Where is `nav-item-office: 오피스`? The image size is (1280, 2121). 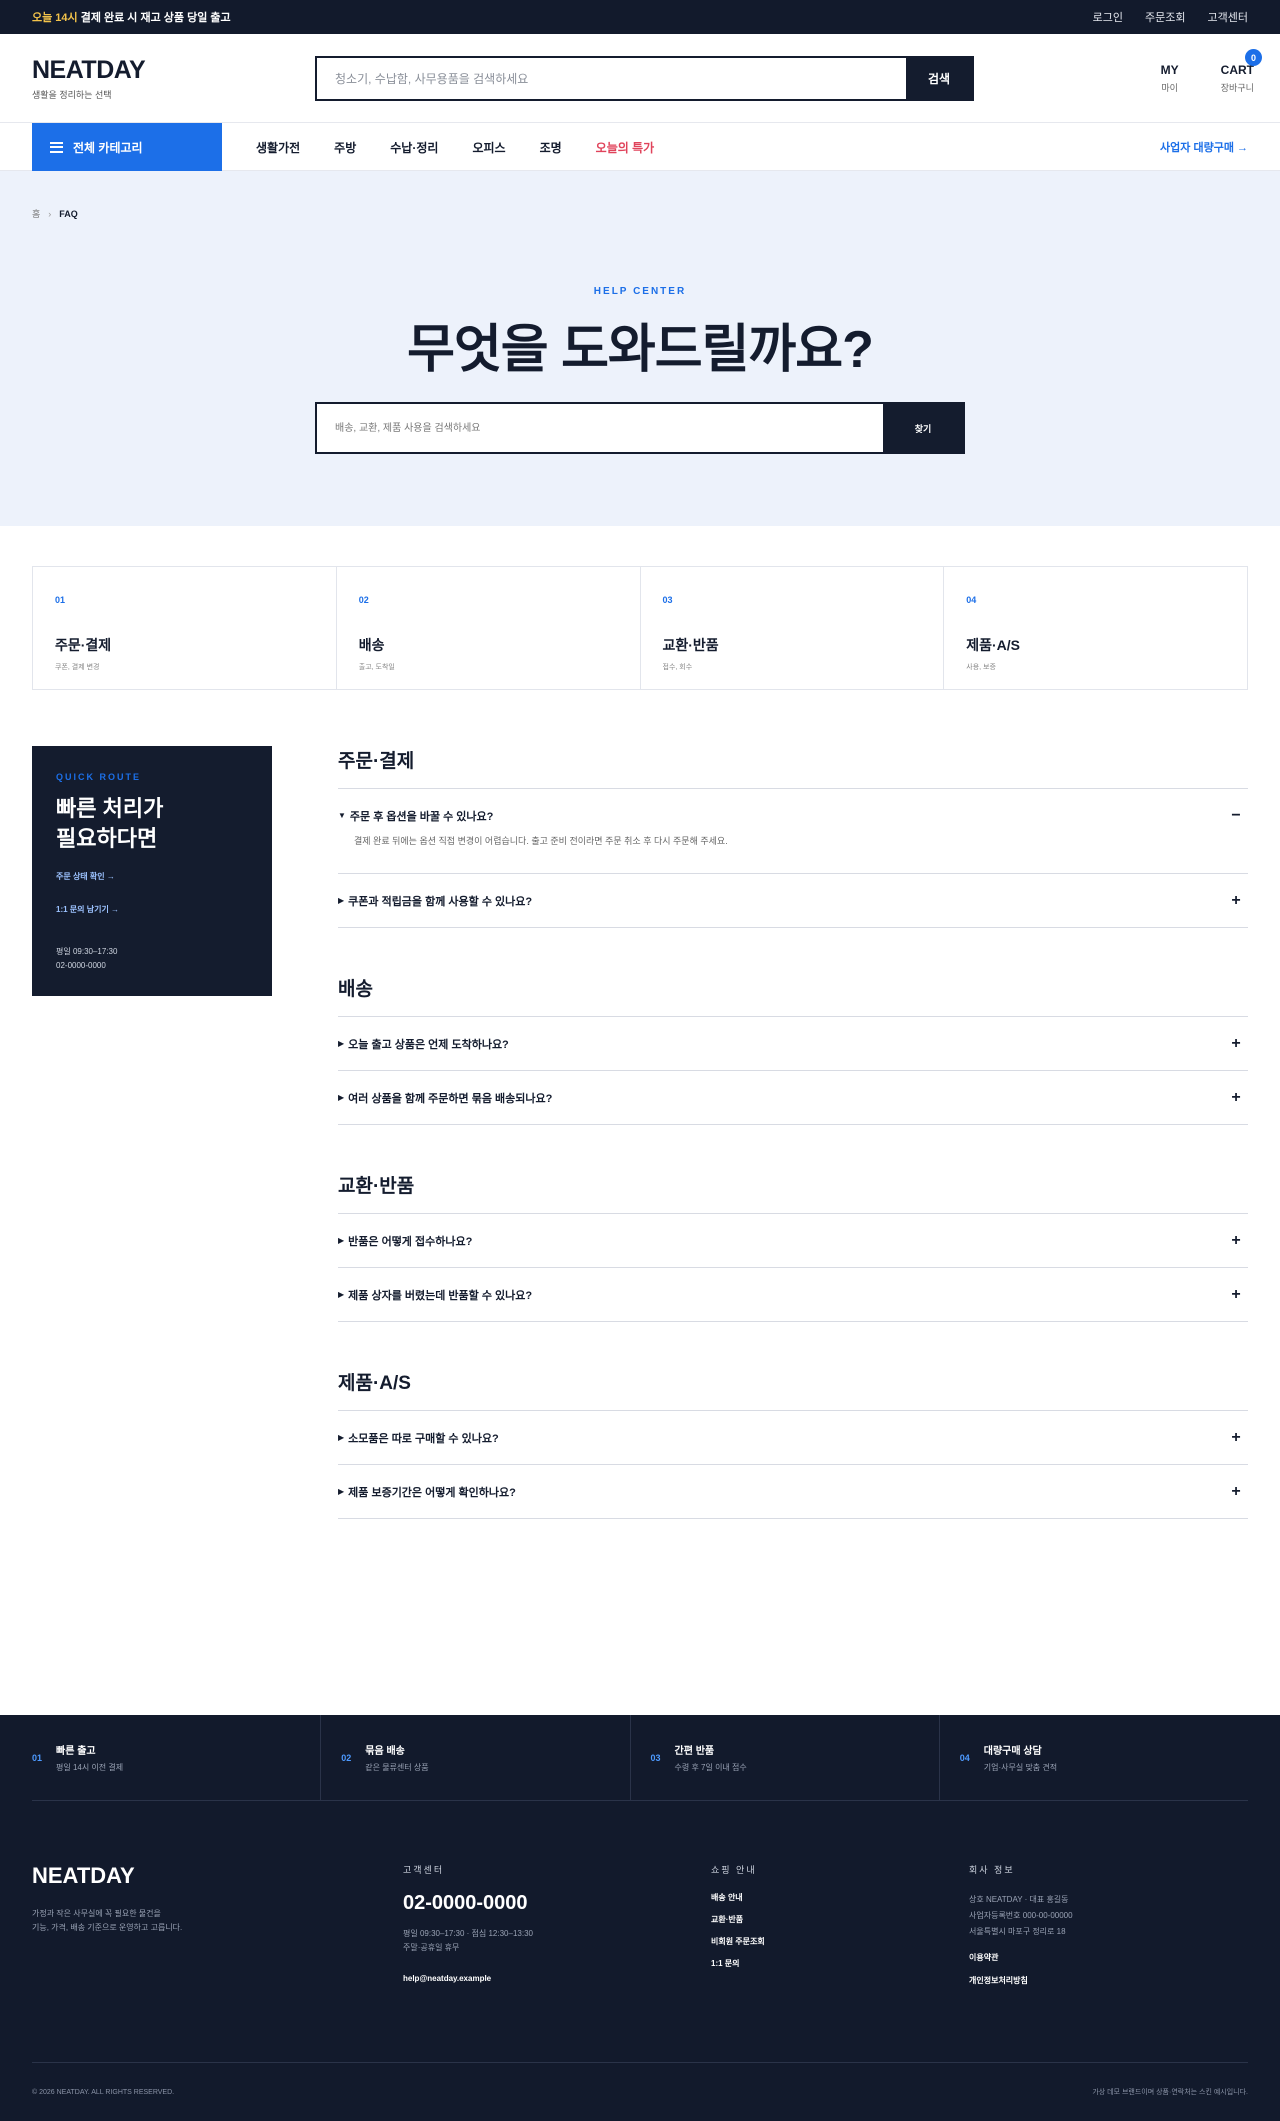 nav-item-office: 오피스 is located at coordinates (488, 147).